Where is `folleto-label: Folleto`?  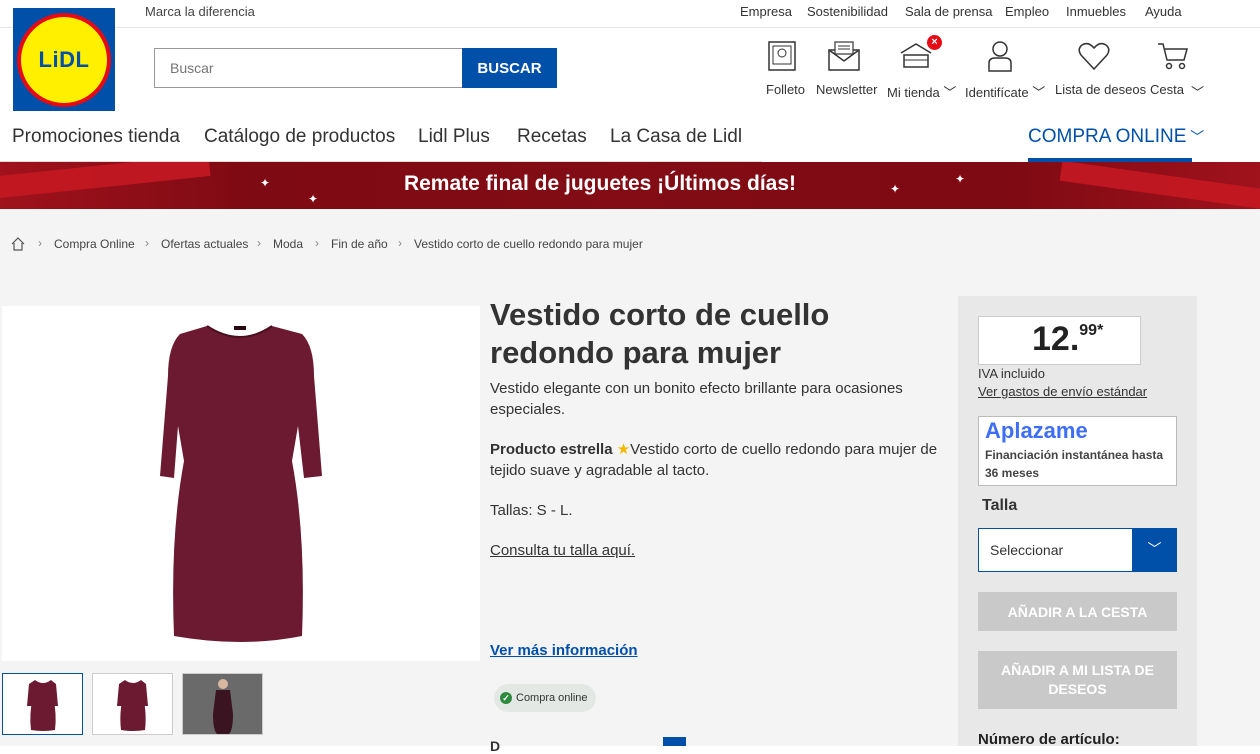
folleto-label: Folleto is located at coordinates (785, 89).